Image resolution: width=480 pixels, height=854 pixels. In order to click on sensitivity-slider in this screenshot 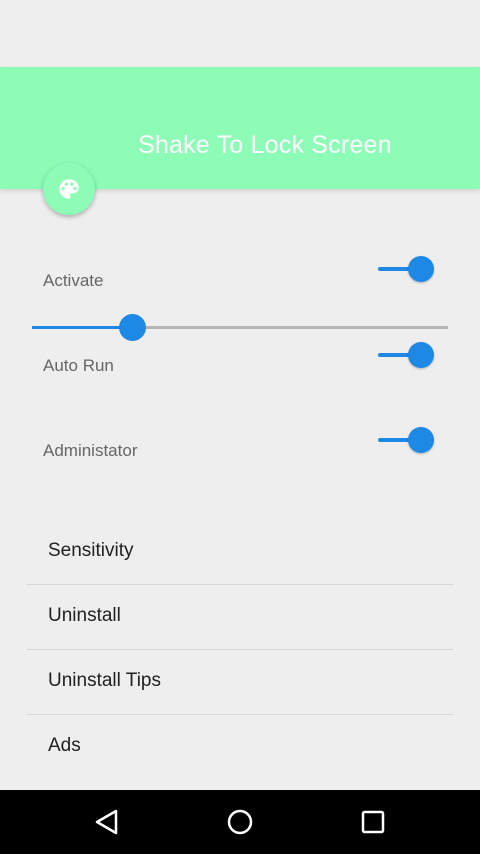, I will do `click(240, 328)`.